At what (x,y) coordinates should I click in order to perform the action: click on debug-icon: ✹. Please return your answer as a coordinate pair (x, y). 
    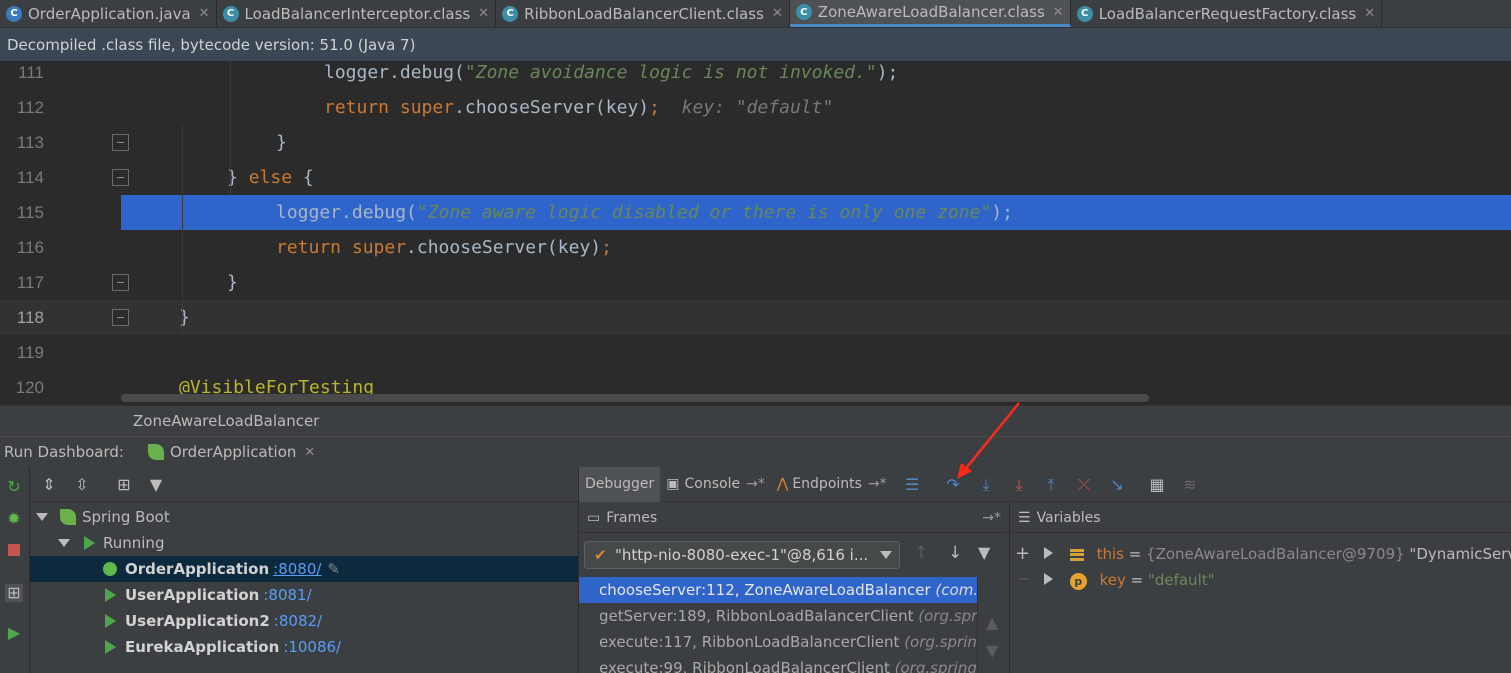
    Looking at the image, I should click on (14, 519).